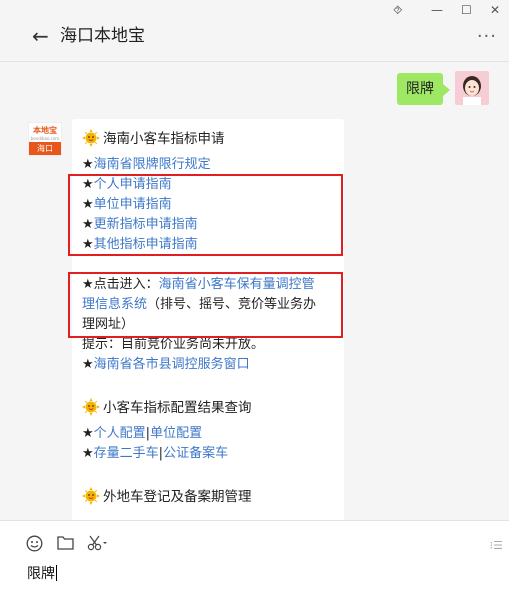  What do you see at coordinates (153, 139) in the screenshot?
I see `section-title-application: 海南小客车指标申请` at bounding box center [153, 139].